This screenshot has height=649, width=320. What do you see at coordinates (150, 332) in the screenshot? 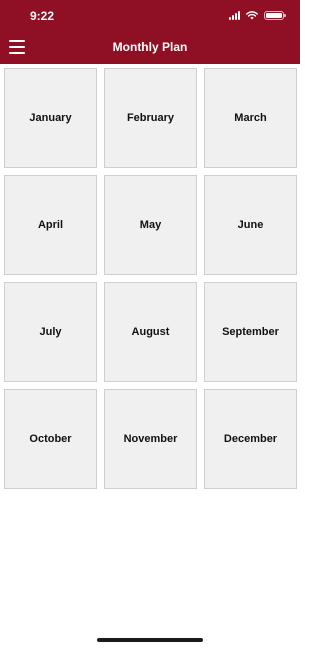
I see `month-tile-august: August` at bounding box center [150, 332].